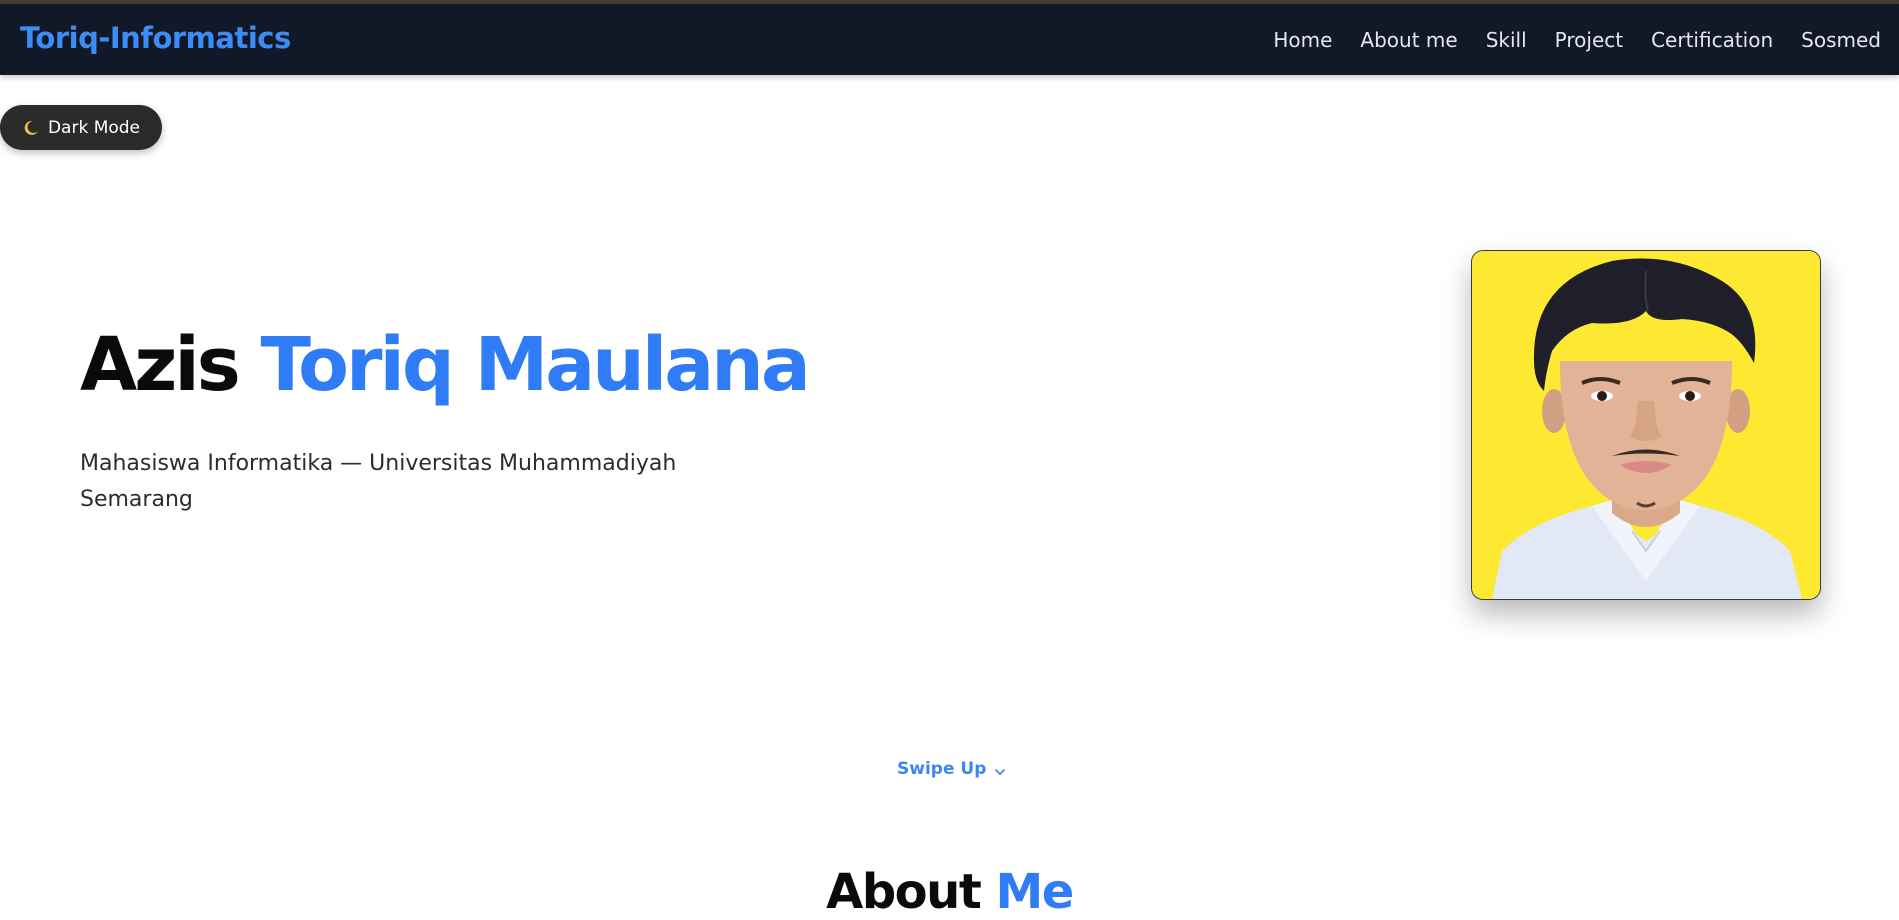  I want to click on profile-photo, so click(1646, 425).